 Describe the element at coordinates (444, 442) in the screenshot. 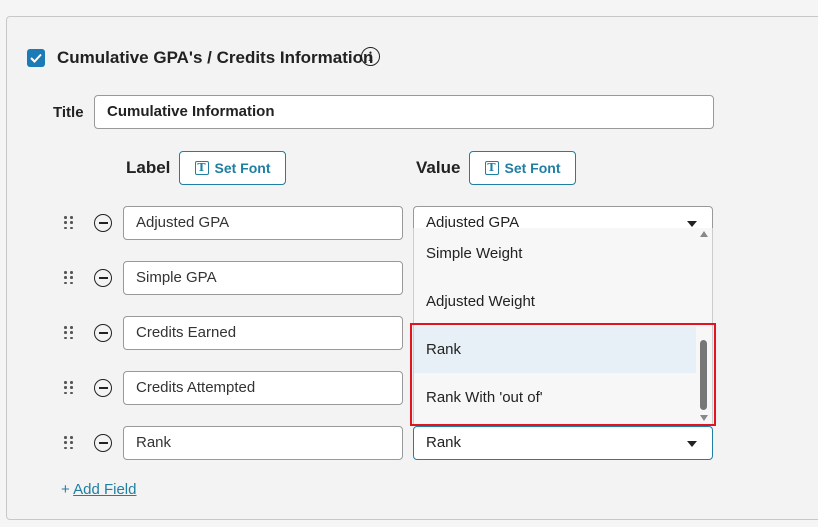

I see `select-value: Rank` at that location.